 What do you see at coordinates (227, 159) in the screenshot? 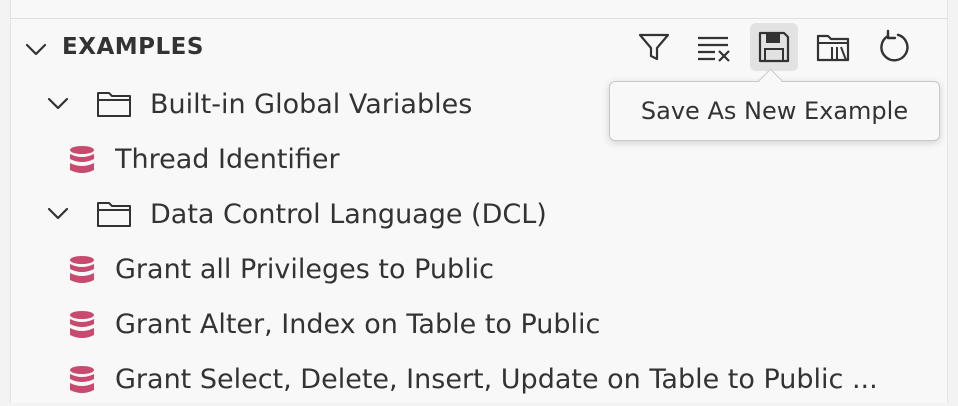
I see `item-label: Thread Identifier` at bounding box center [227, 159].